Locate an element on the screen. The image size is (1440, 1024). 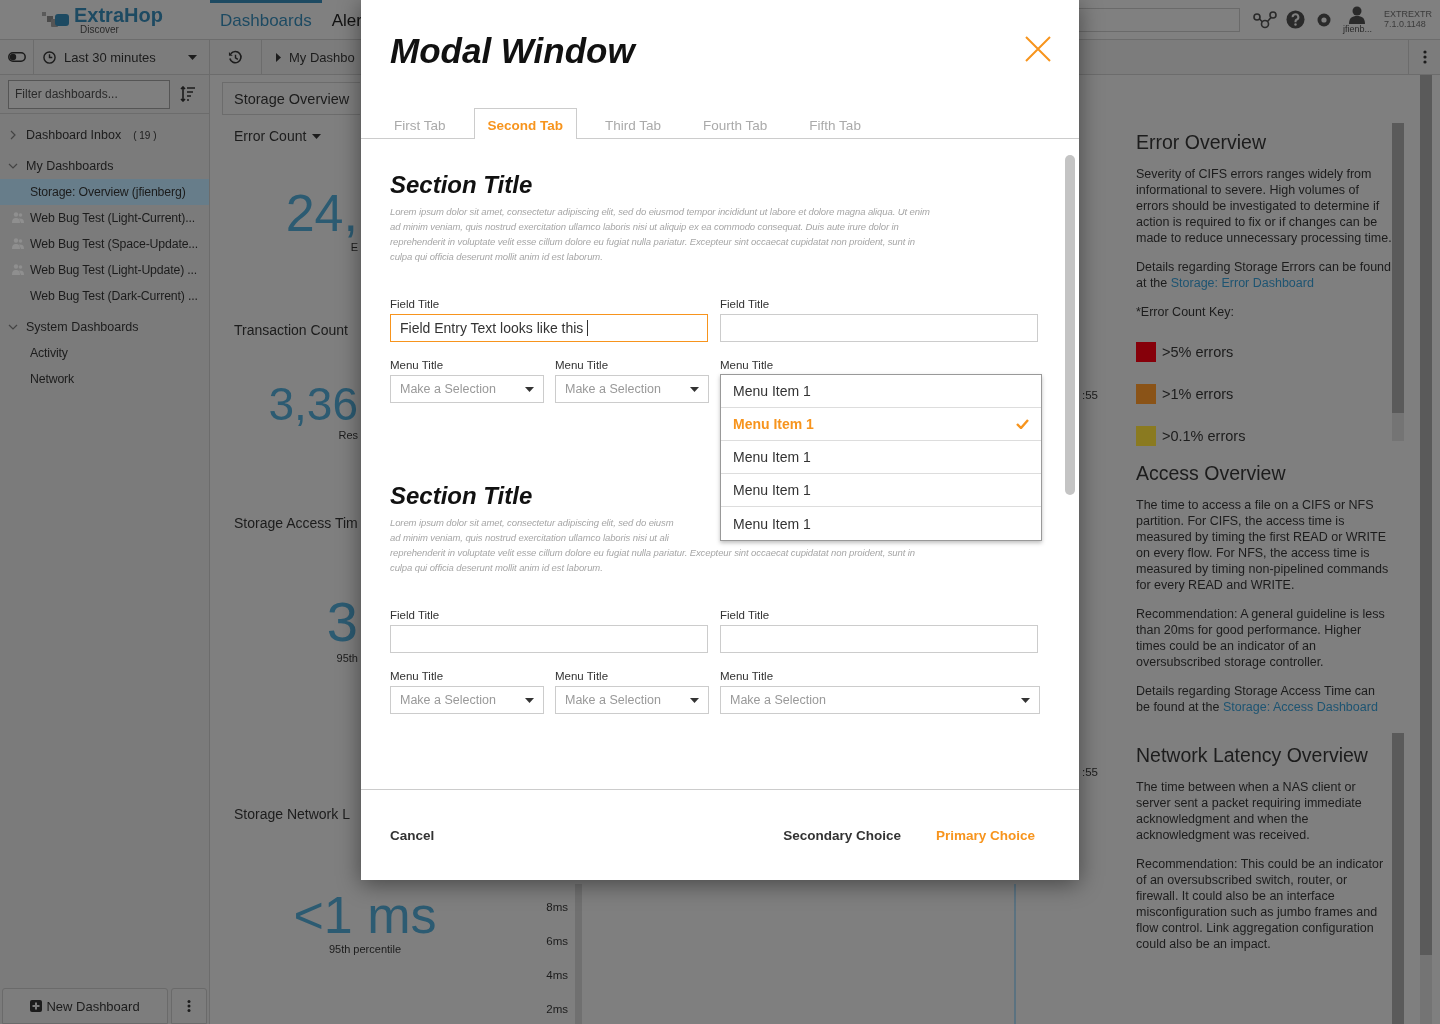
section-heading: Error Overview is located at coordinates (1202, 142).